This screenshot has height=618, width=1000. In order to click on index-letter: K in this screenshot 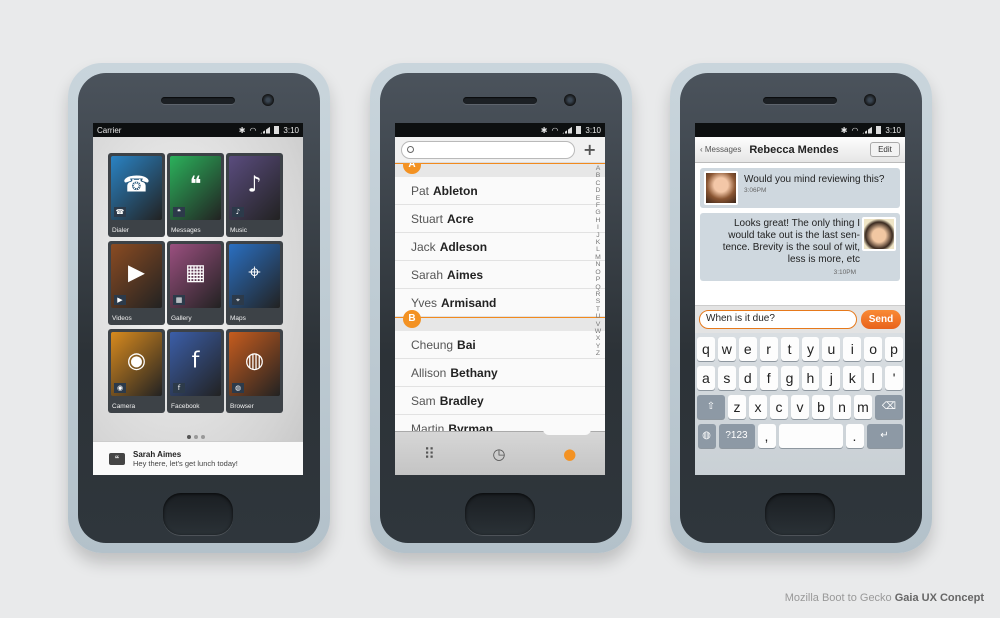, I will do `click(598, 242)`.